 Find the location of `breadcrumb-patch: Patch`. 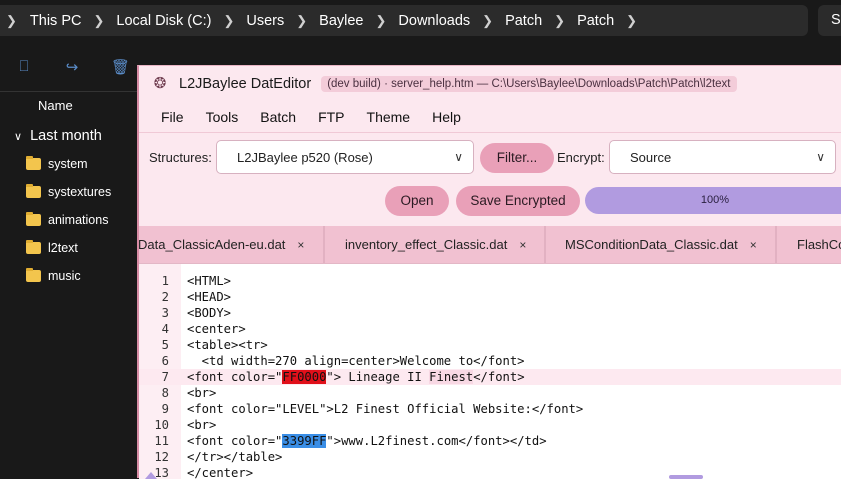

breadcrumb-patch: Patch is located at coordinates (523, 21).